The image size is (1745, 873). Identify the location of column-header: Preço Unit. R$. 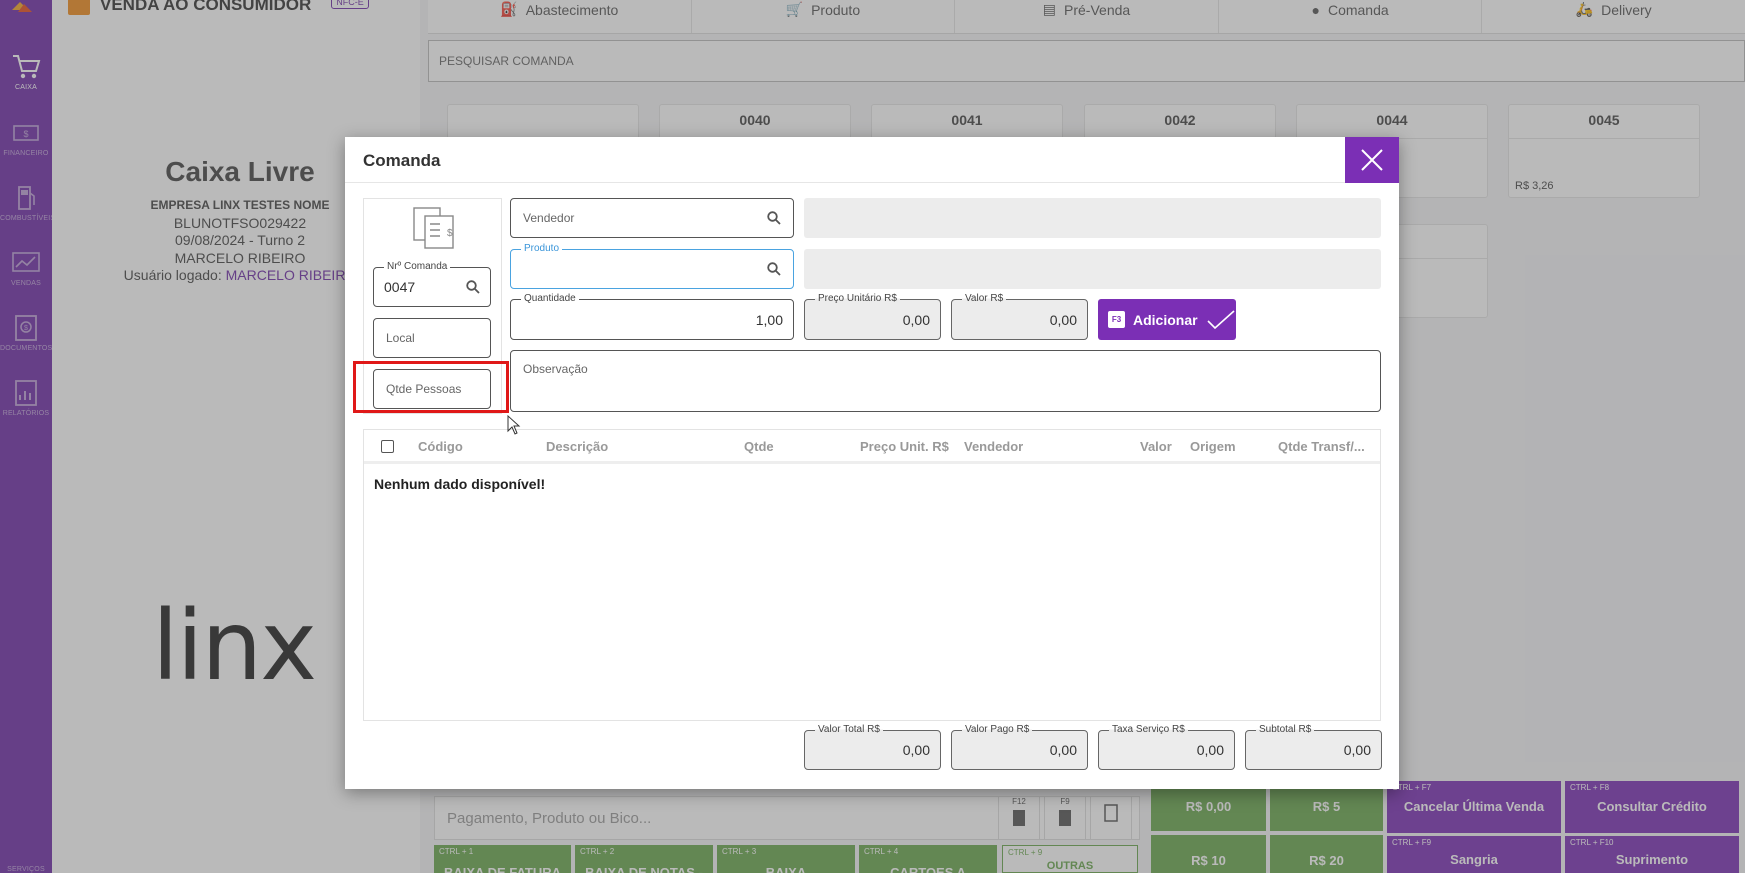
(904, 446).